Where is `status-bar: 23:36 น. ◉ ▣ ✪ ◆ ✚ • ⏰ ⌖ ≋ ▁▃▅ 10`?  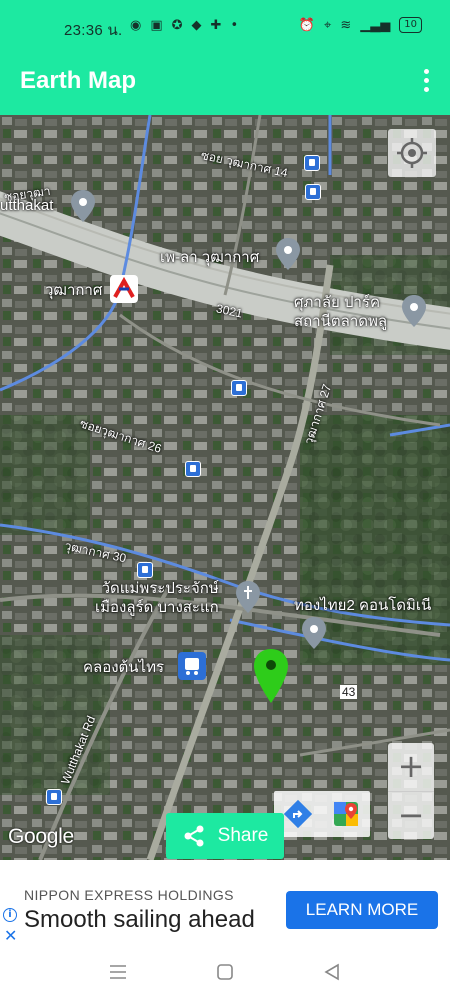 status-bar: 23:36 น. ◉ ▣ ✪ ◆ ✚ • ⏰ ⌖ ≋ ▁▃▅ 10 is located at coordinates (225, 28).